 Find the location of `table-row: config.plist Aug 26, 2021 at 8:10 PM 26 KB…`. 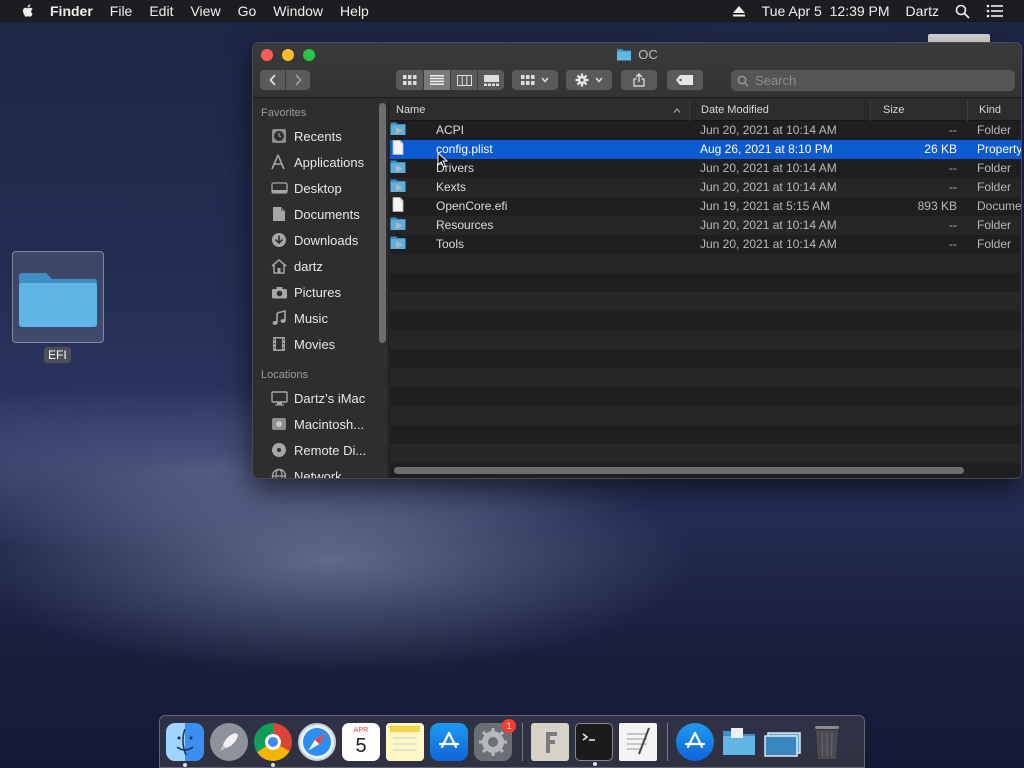

table-row: config.plist Aug 26, 2021 at 8:10 PM 26 KB… is located at coordinates (705, 149).